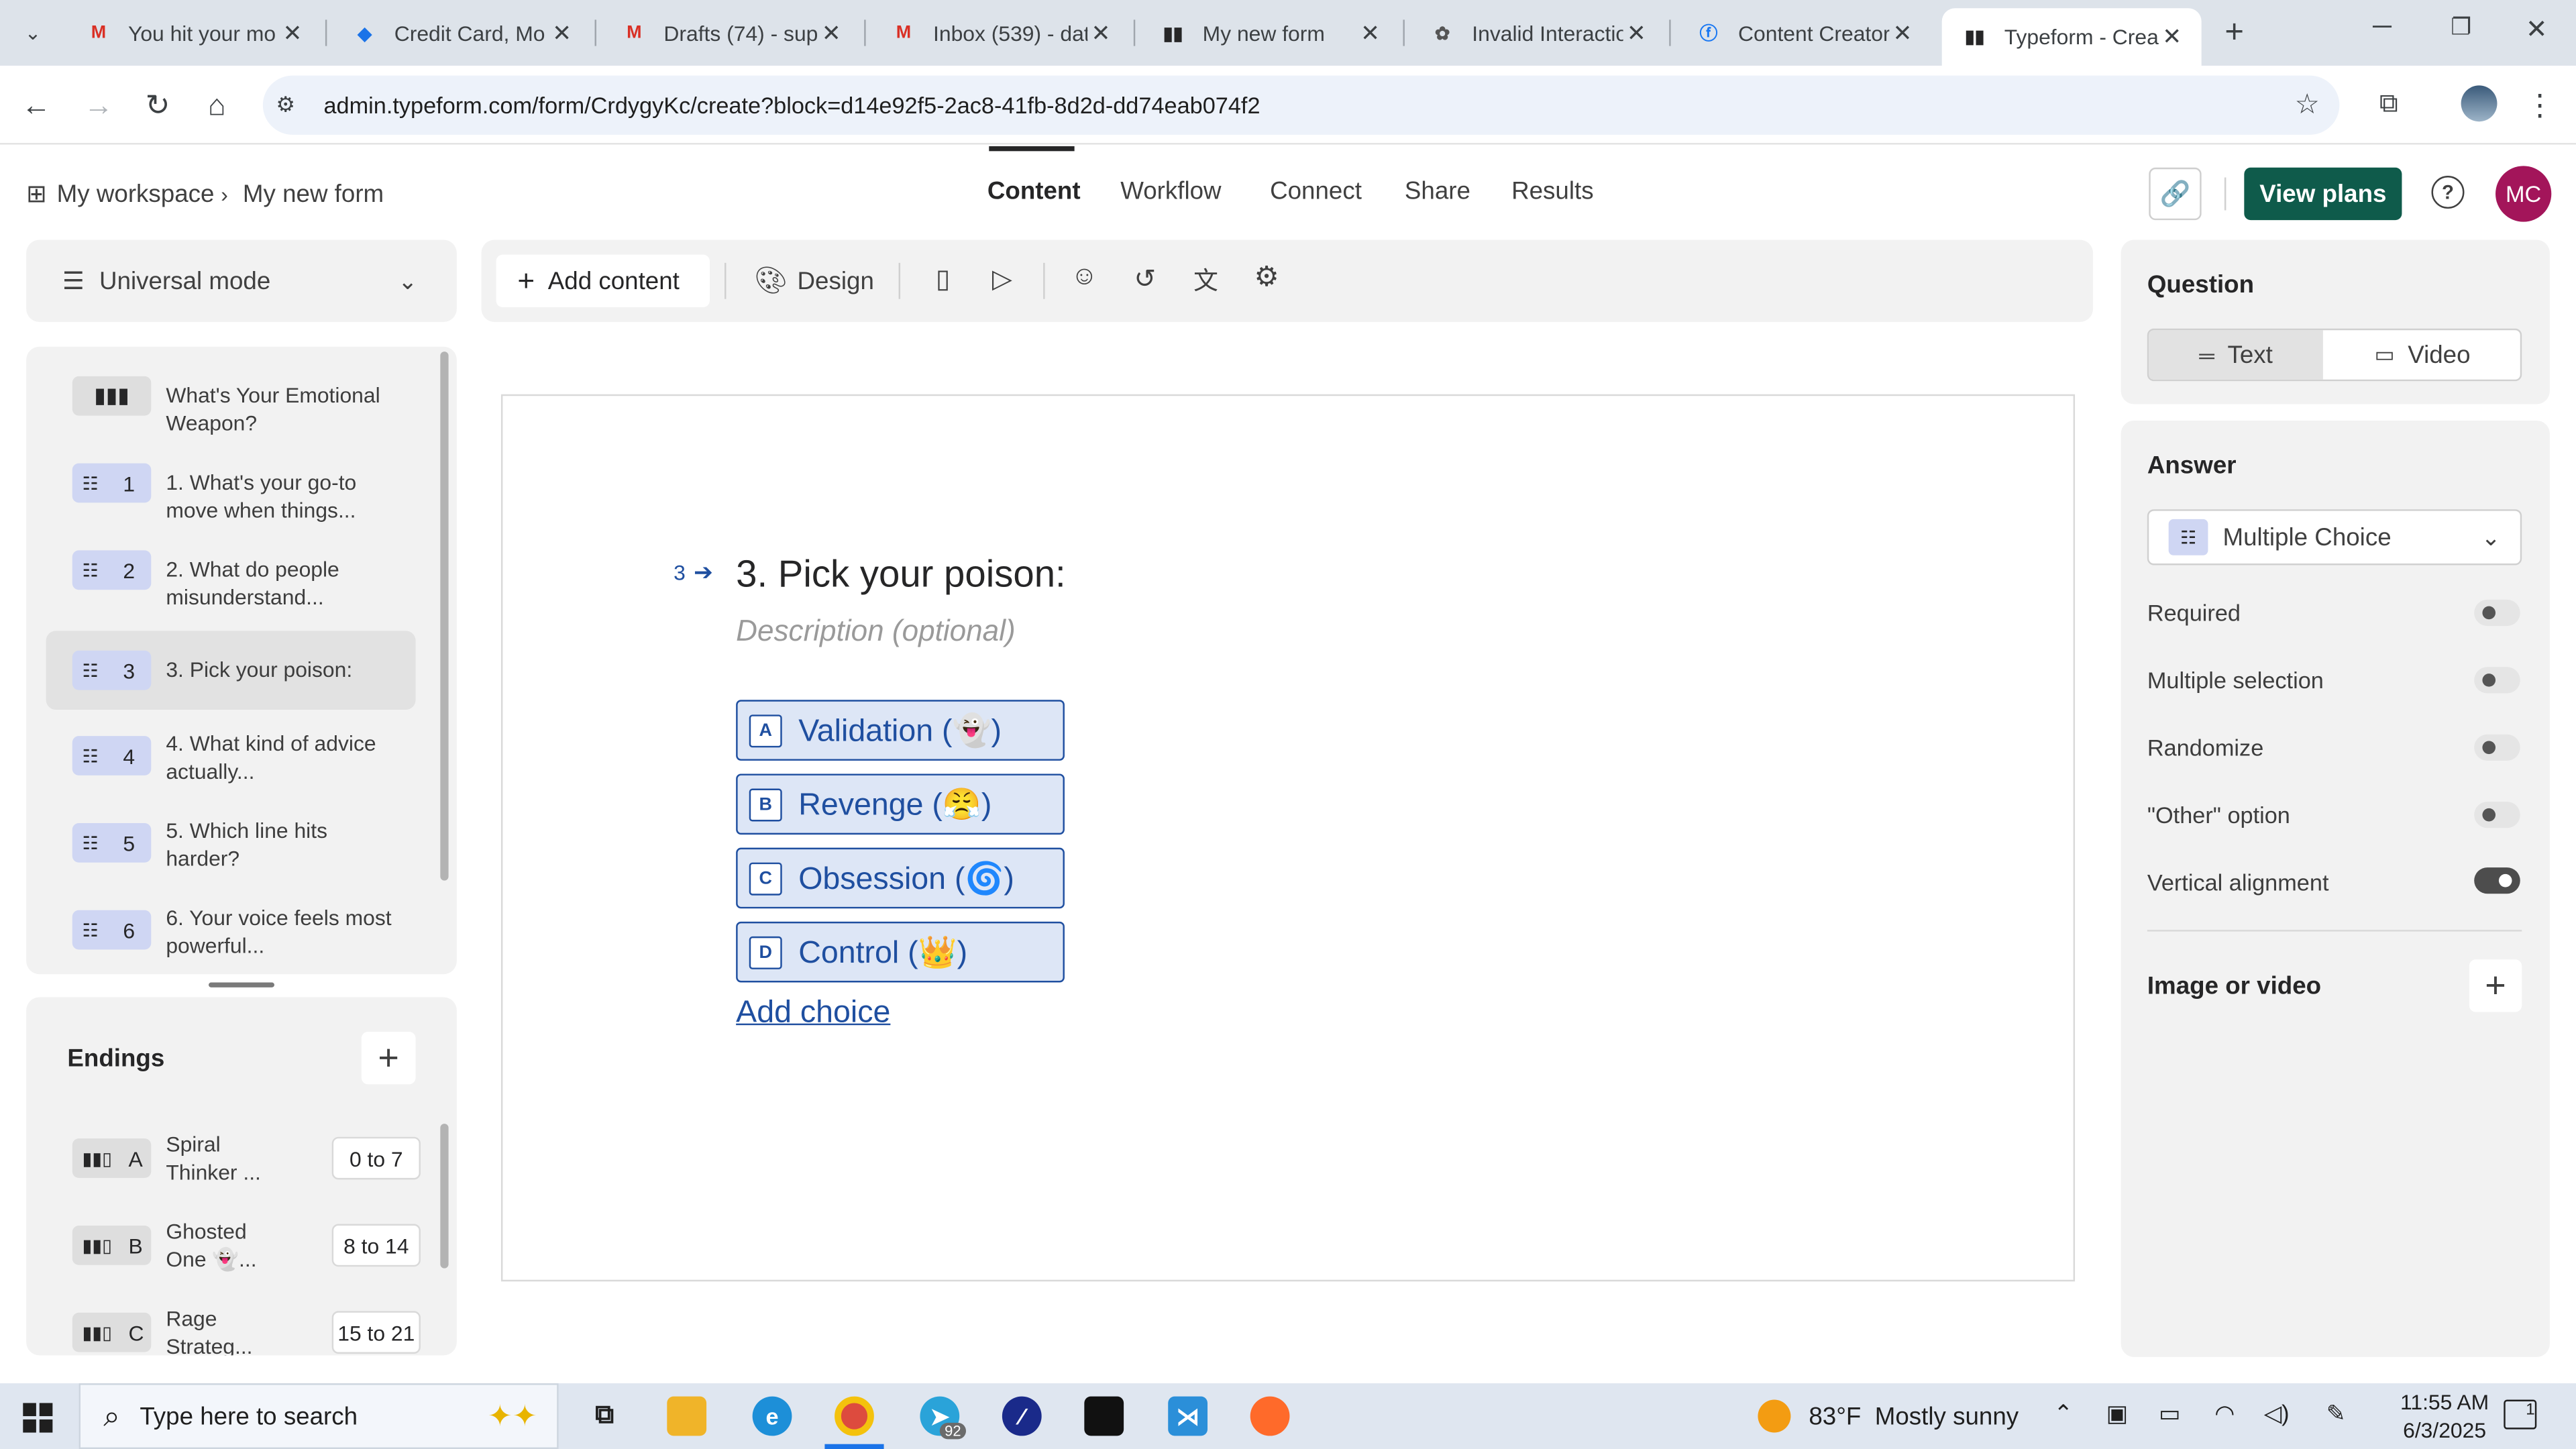 The width and height of the screenshot is (2576, 1449). What do you see at coordinates (1001, 281) in the screenshot?
I see `play-preview-icon: ▷` at bounding box center [1001, 281].